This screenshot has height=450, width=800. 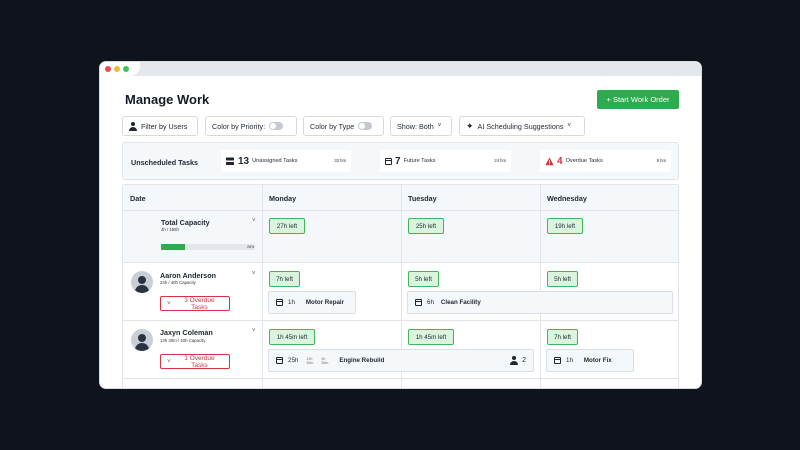 I want to click on overdue-tasks-button-jaxyn: ˅ 1 Overdue Tasks, so click(x=195, y=361).